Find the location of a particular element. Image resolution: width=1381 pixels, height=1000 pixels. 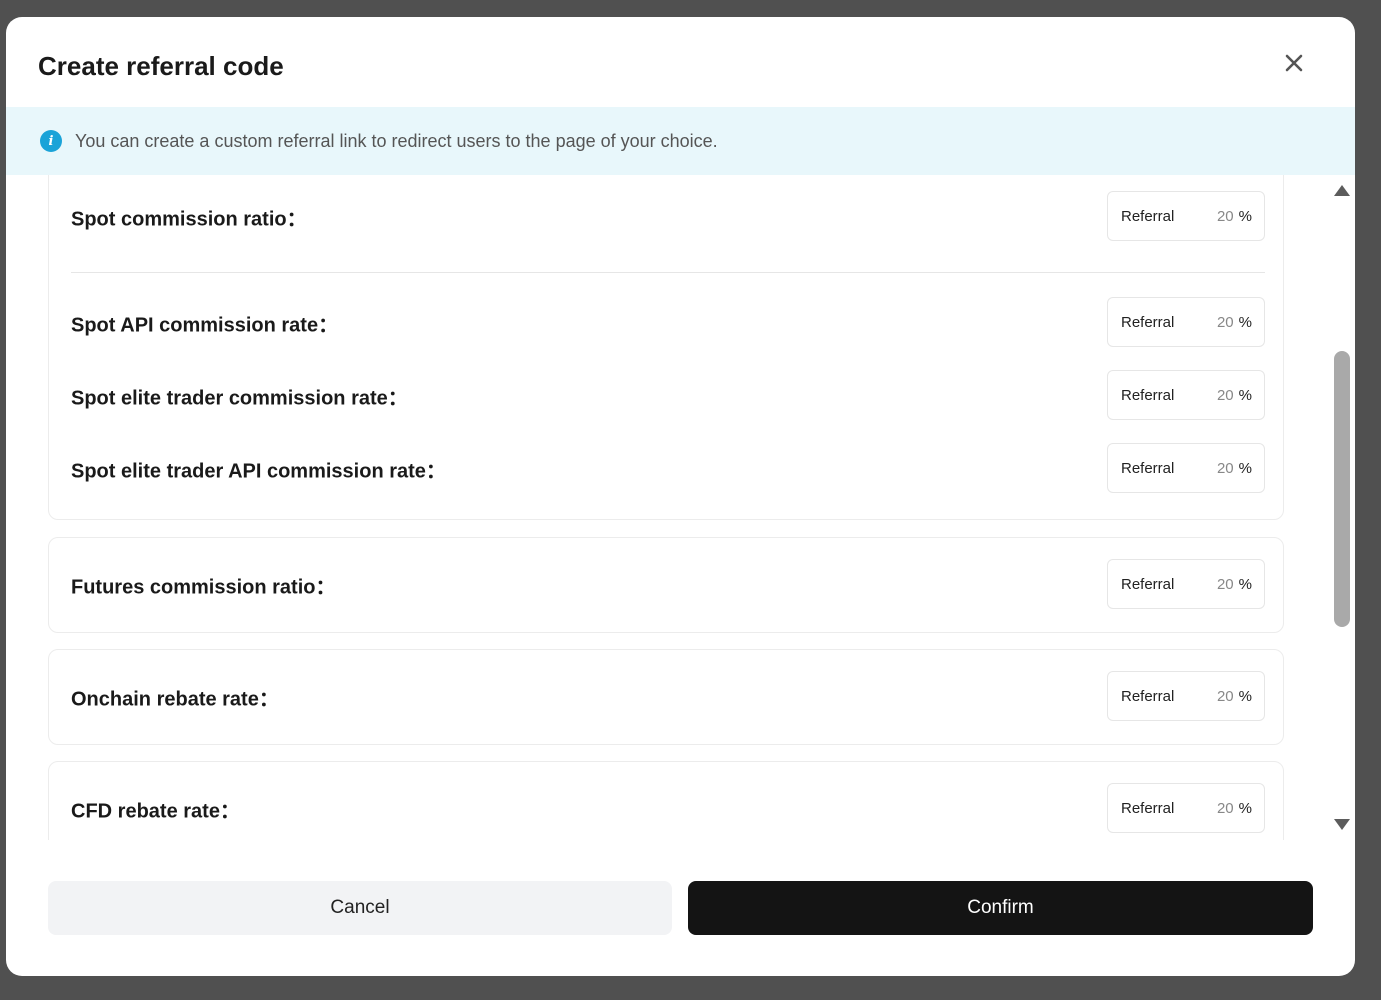

rate-label: Spot elite trader commission rate： is located at coordinates (239, 398).